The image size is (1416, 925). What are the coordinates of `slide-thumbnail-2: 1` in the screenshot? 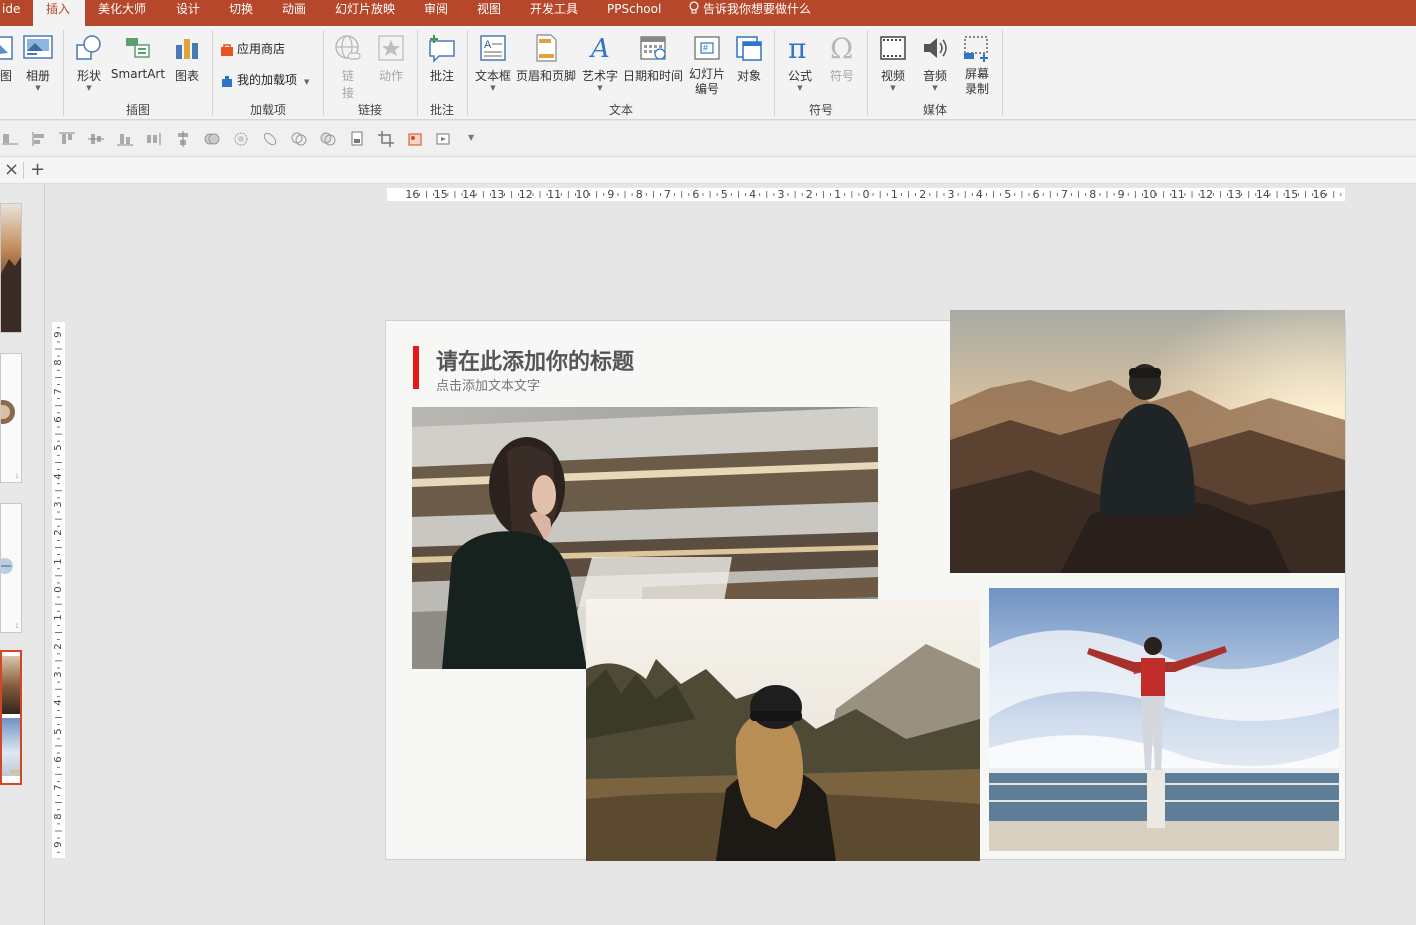 It's located at (11, 418).